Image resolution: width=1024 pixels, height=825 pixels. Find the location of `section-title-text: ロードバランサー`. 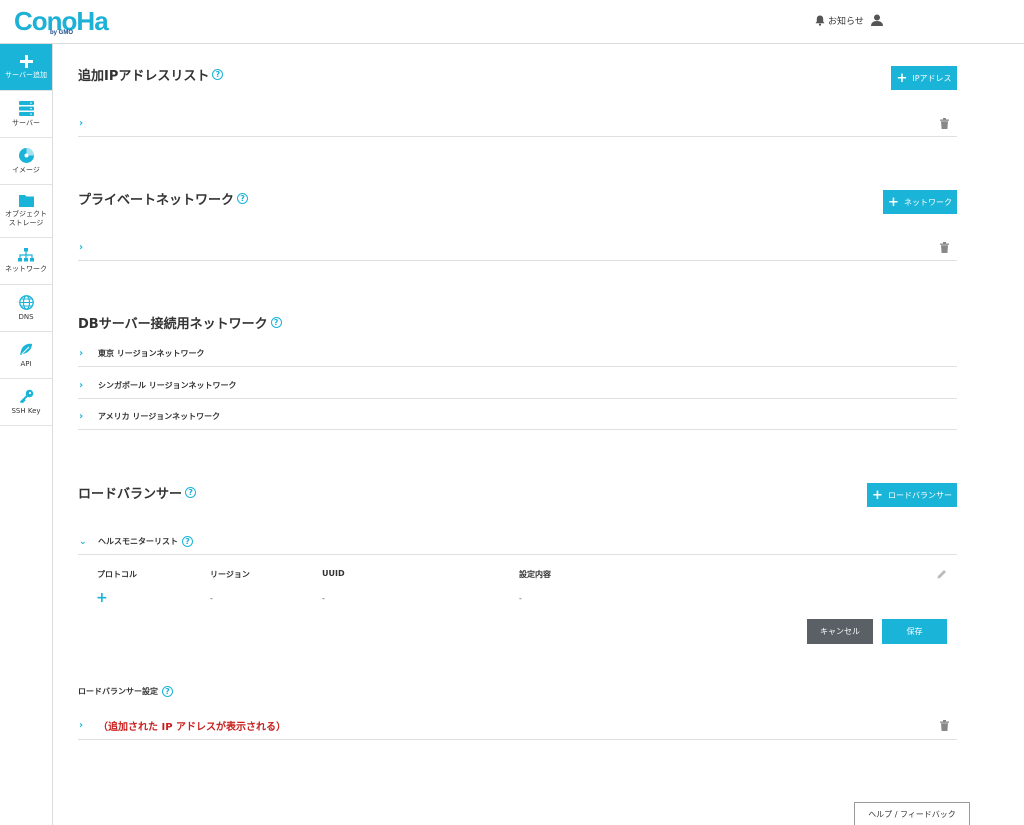

section-title-text: ロードバランサー is located at coordinates (130, 494).